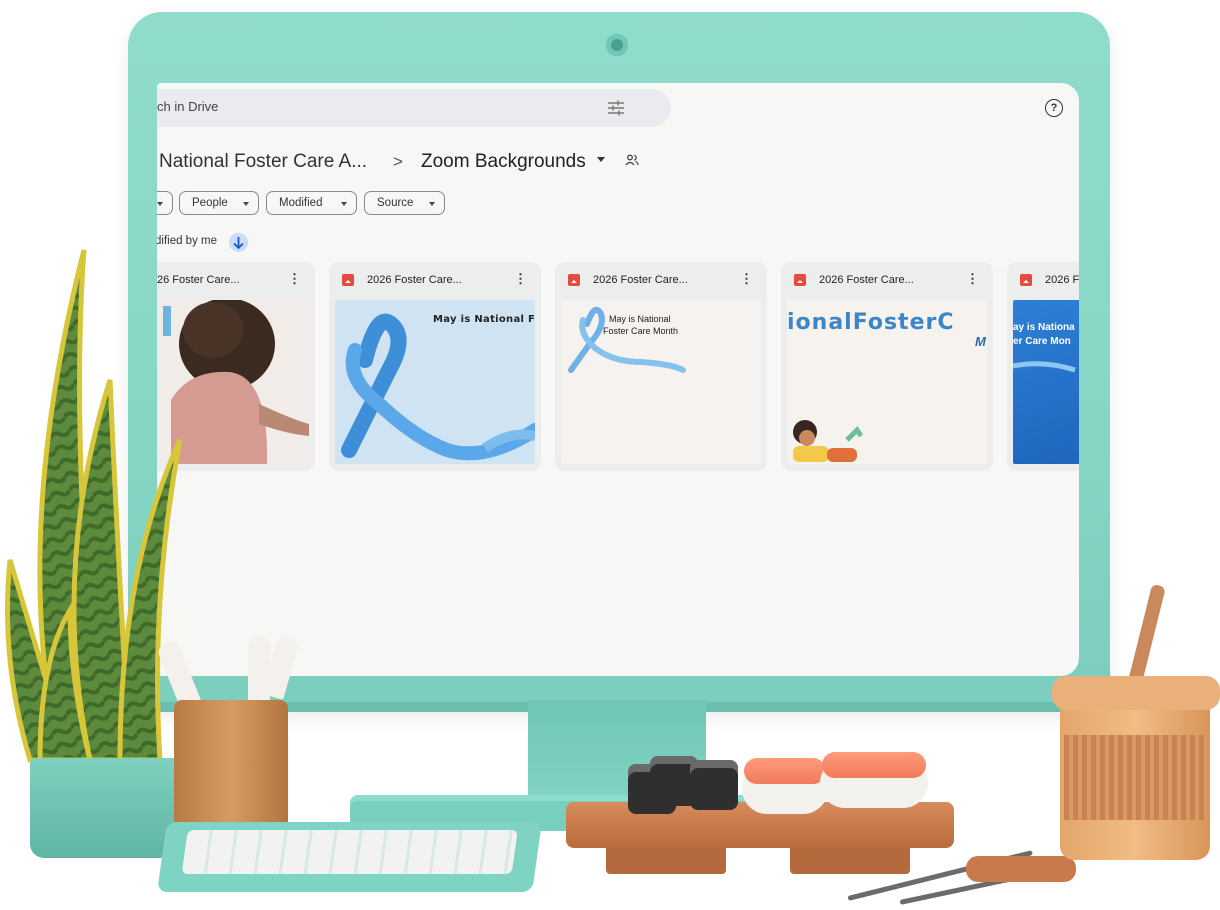 This screenshot has height=910, width=1220. What do you see at coordinates (632, 160) in the screenshot?
I see `shared-folder-icon` at bounding box center [632, 160].